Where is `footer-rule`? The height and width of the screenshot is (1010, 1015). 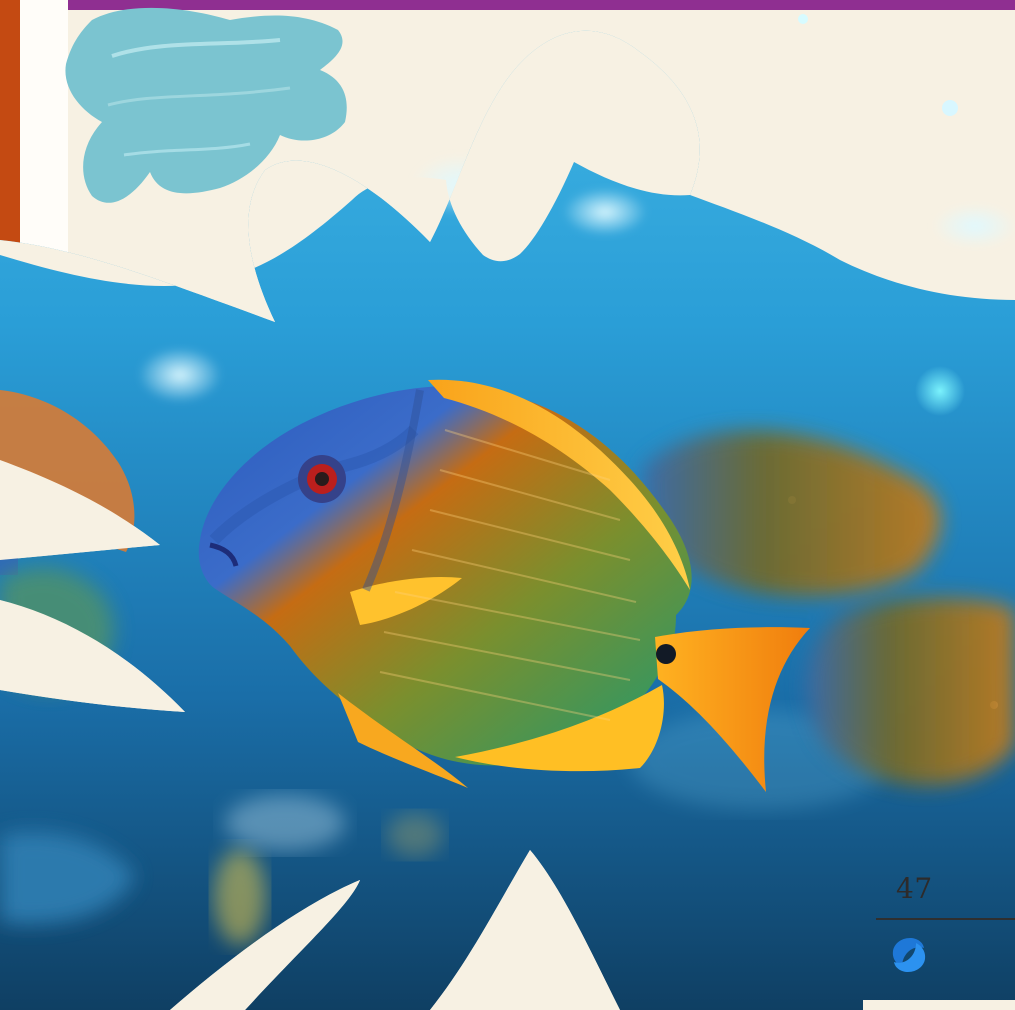 footer-rule is located at coordinates (945, 919).